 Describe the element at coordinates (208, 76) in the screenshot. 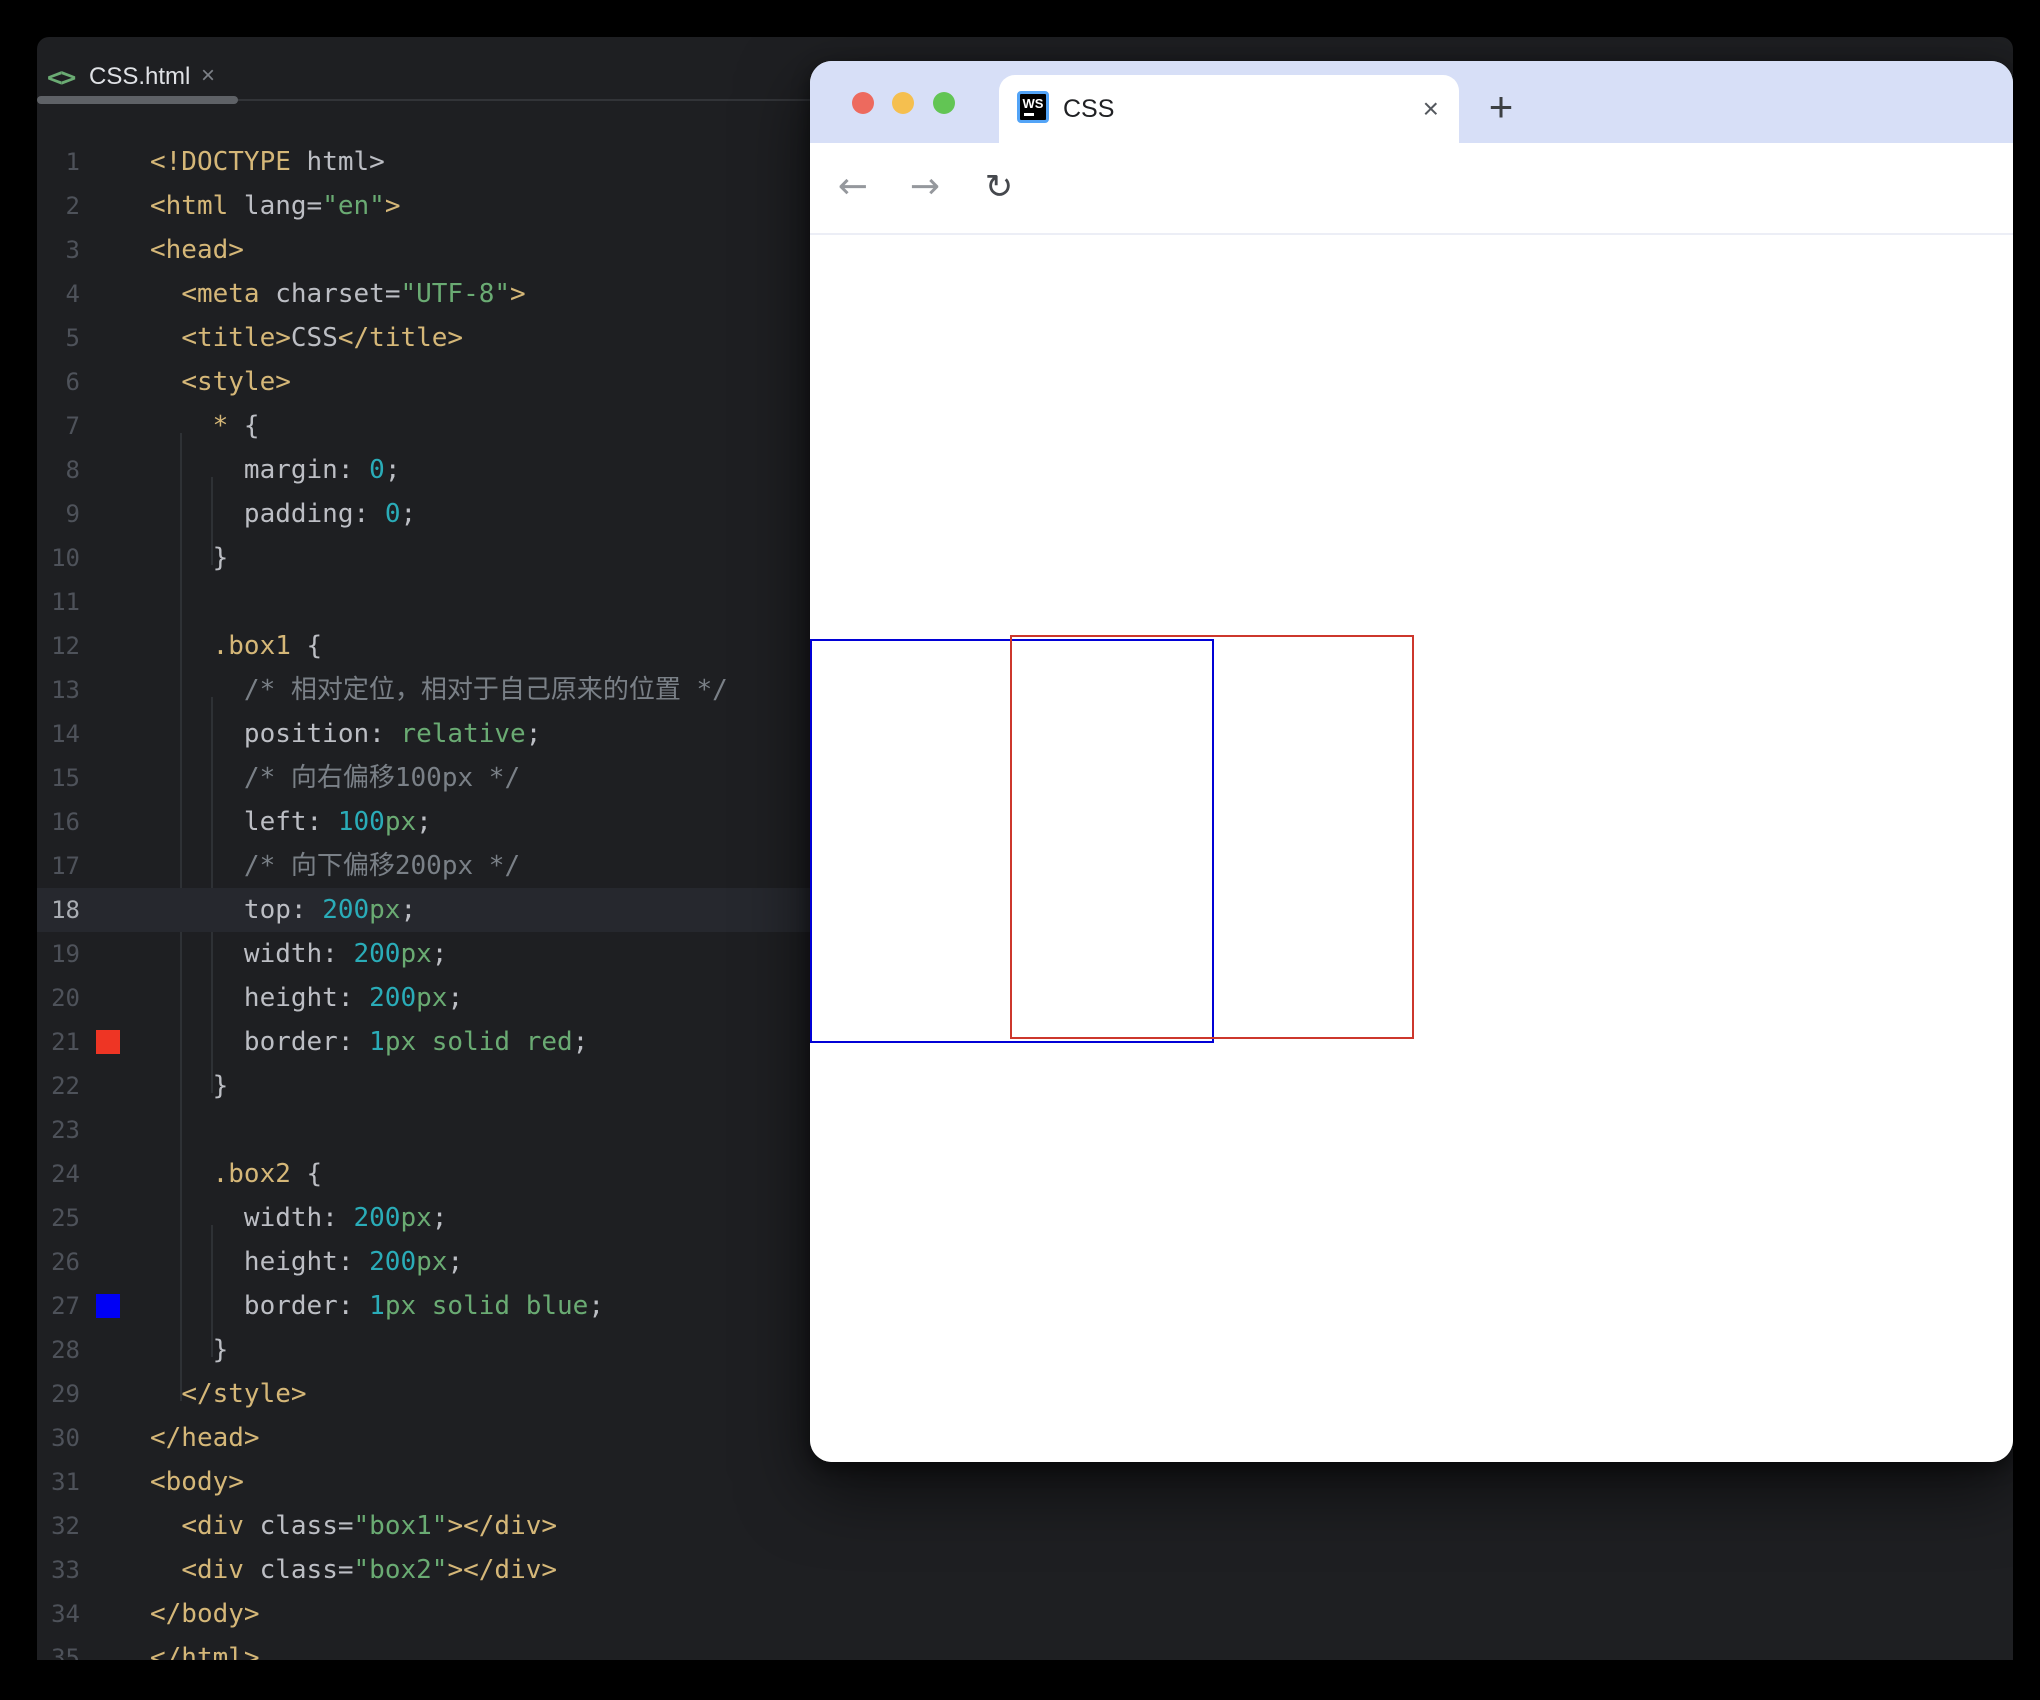

I see `ide-tab-close-icon: ×` at that location.